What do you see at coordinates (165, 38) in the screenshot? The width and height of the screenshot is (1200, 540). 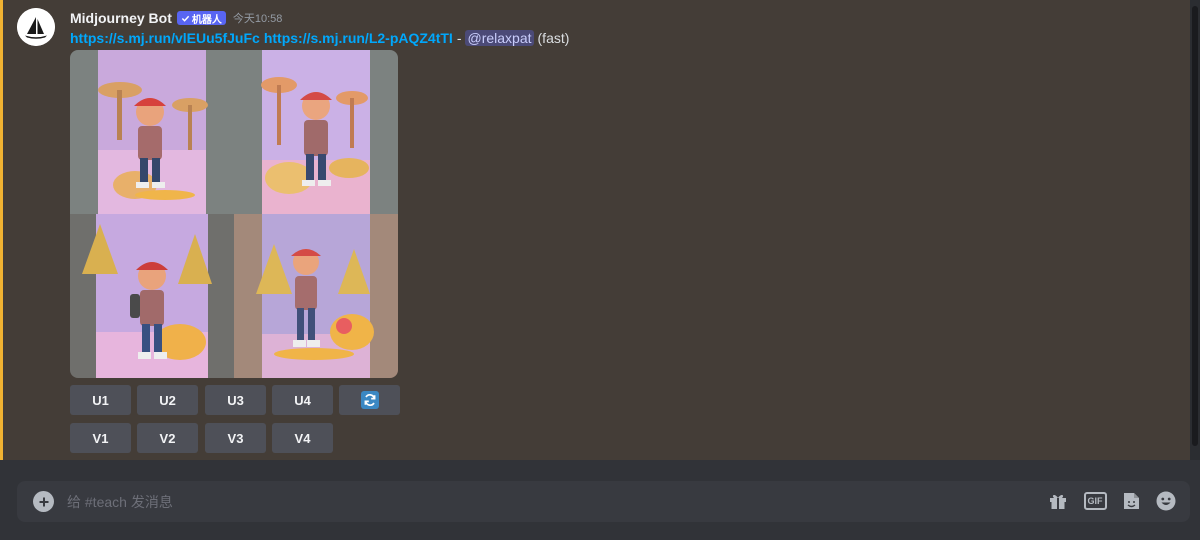 I see `link-1: https://s.mj.run/vlEUu5fJuFc` at bounding box center [165, 38].